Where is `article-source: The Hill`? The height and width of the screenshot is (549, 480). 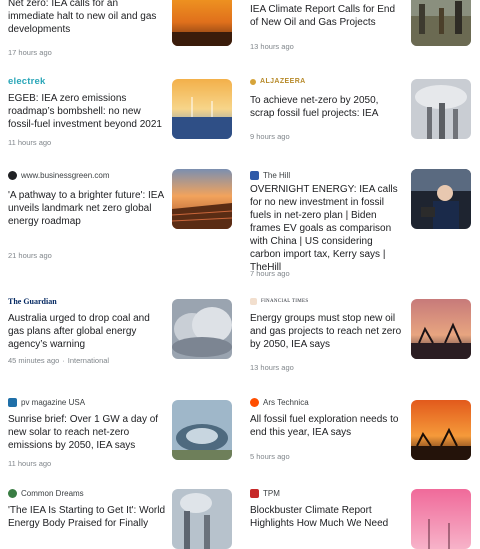
article-source: The Hill is located at coordinates (270, 175).